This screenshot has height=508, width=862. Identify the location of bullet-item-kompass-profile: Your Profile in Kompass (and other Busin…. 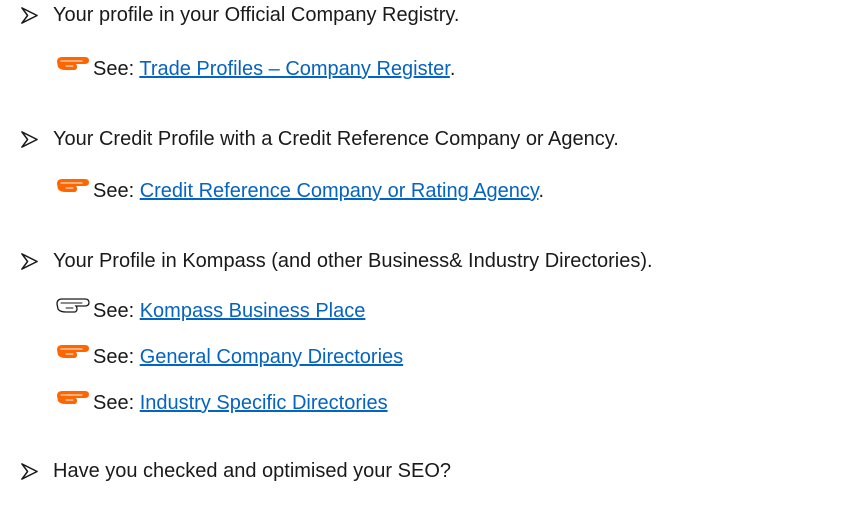
(336, 261).